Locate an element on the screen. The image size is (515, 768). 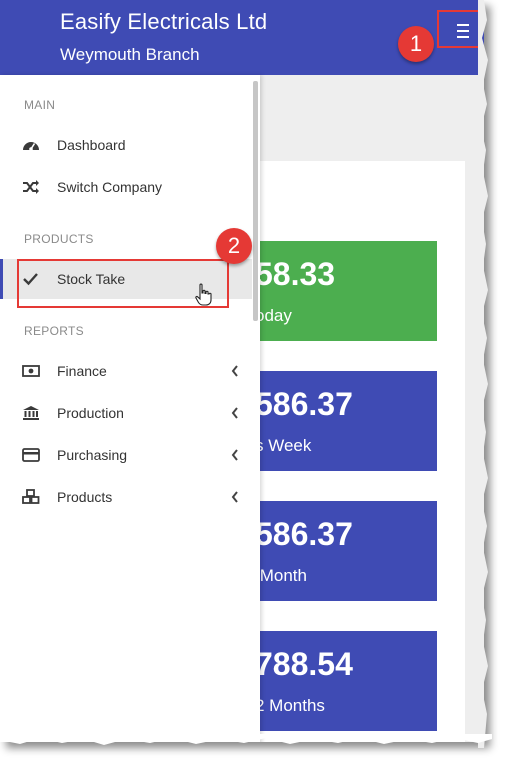
stat-value: 58.33 is located at coordinates (295, 274).